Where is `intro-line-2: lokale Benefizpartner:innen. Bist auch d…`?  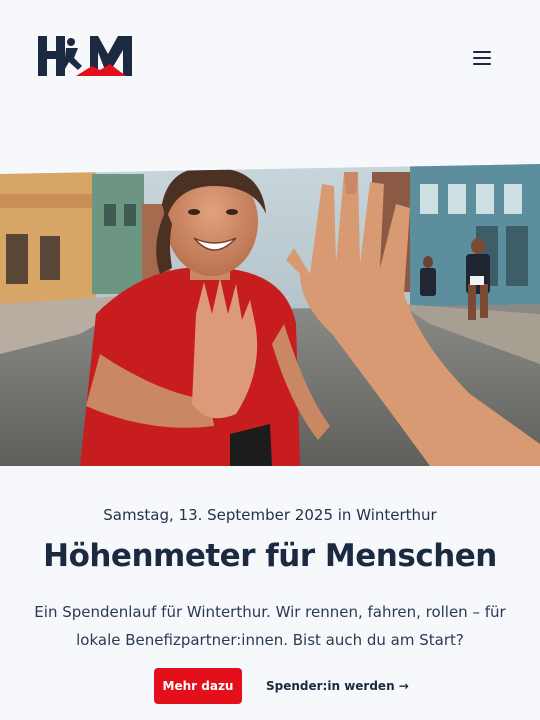
intro-line-2: lokale Benefizpartner:innen. Bist auch d… is located at coordinates (270, 640).